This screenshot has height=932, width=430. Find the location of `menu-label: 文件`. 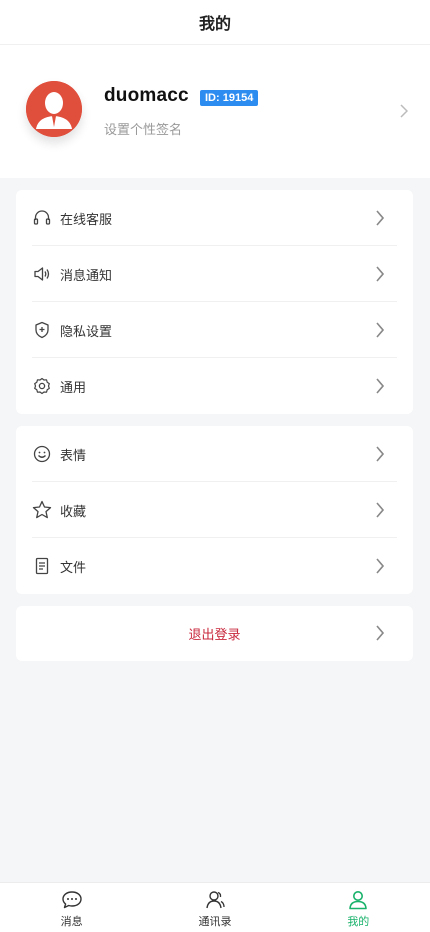

menu-label: 文件 is located at coordinates (73, 568).